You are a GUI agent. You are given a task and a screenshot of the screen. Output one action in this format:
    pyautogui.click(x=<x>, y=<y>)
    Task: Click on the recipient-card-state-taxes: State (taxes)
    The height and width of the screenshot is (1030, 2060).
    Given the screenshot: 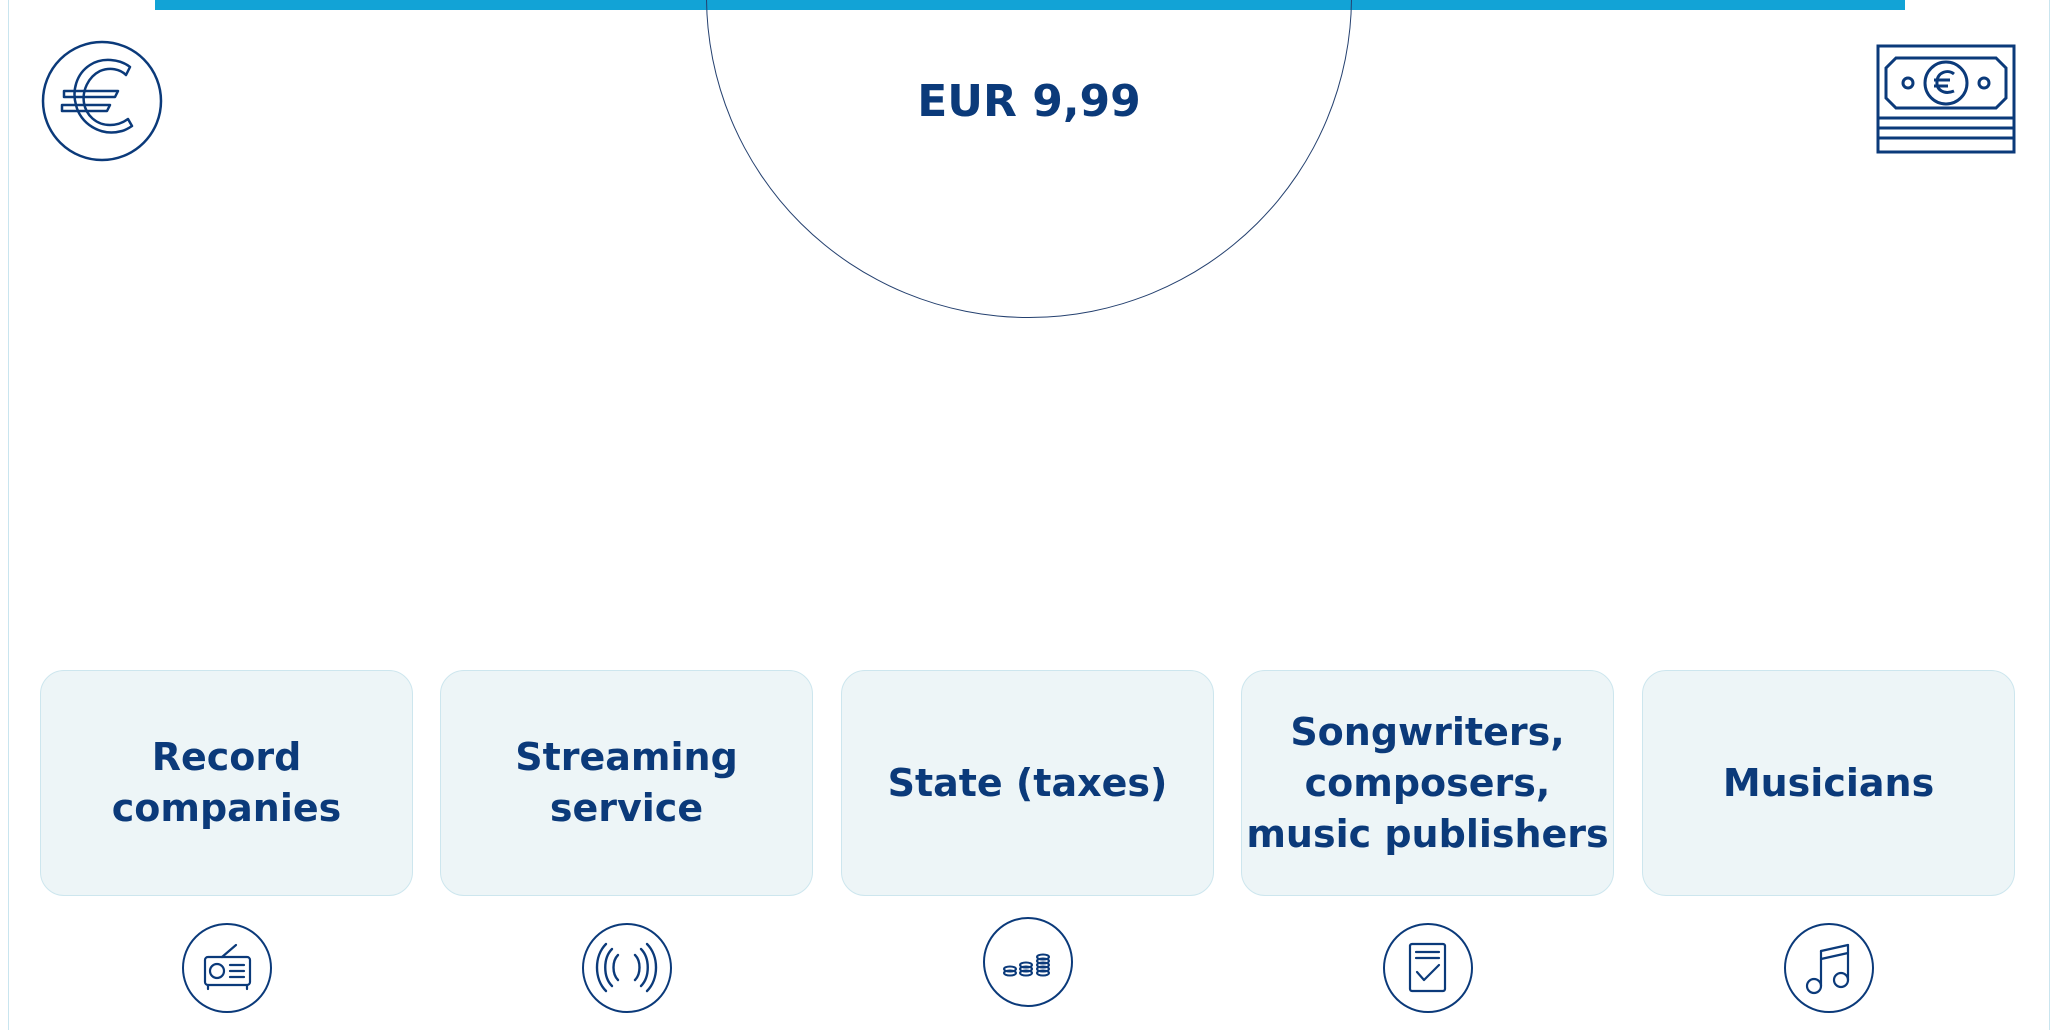 What is the action you would take?
    pyautogui.click(x=1027, y=783)
    